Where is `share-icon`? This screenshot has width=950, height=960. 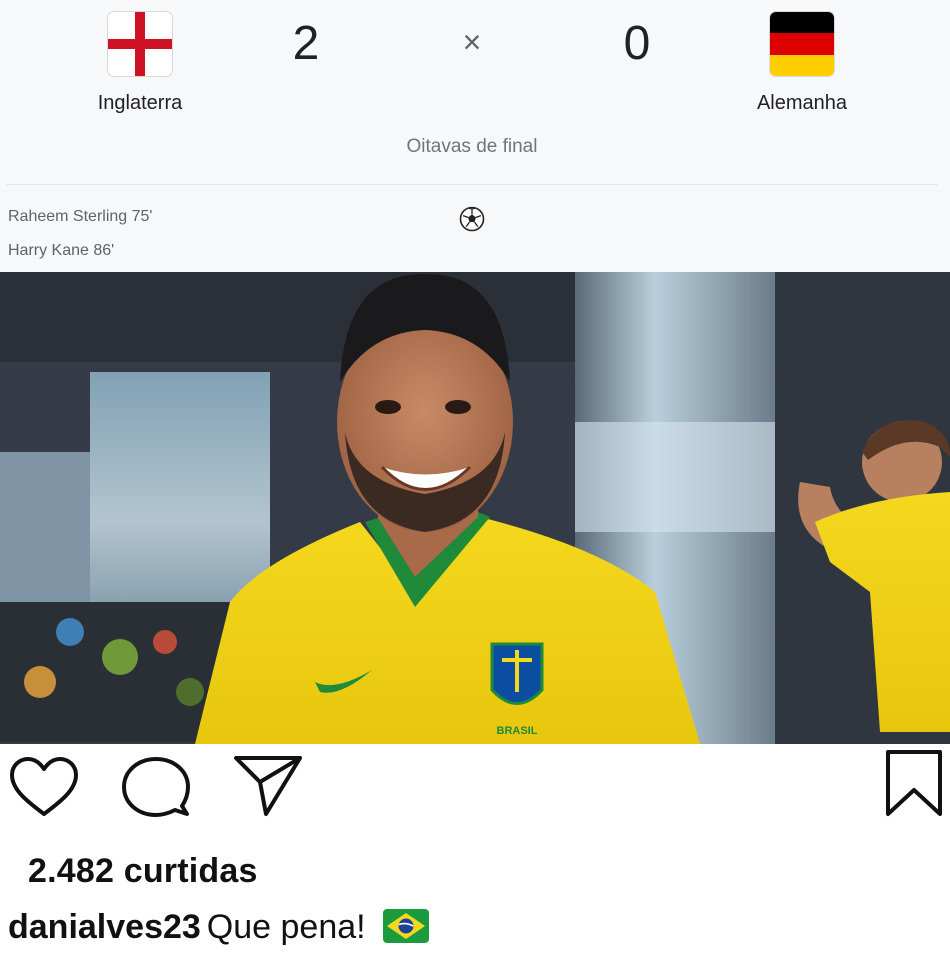
share-icon is located at coordinates (268, 785).